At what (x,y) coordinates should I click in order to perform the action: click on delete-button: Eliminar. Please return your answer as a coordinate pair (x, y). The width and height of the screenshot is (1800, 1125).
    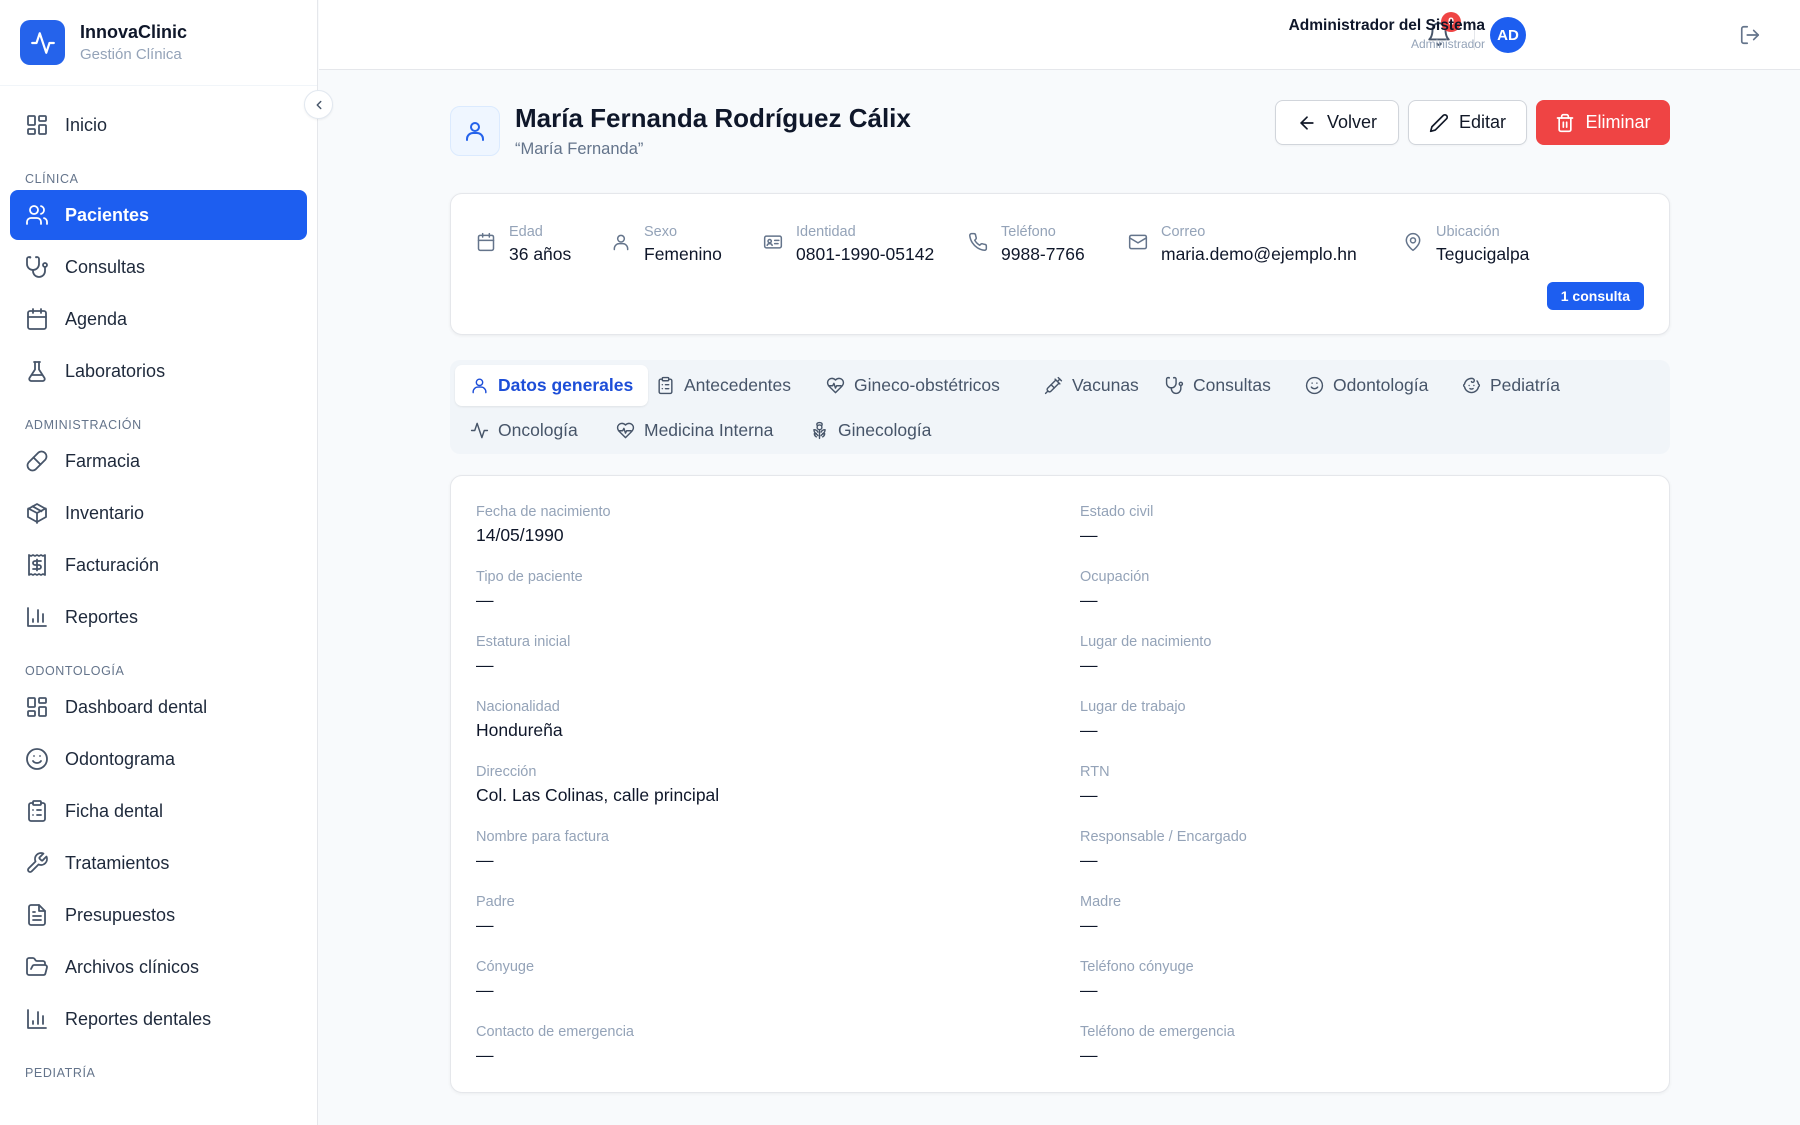
    Looking at the image, I should click on (1603, 122).